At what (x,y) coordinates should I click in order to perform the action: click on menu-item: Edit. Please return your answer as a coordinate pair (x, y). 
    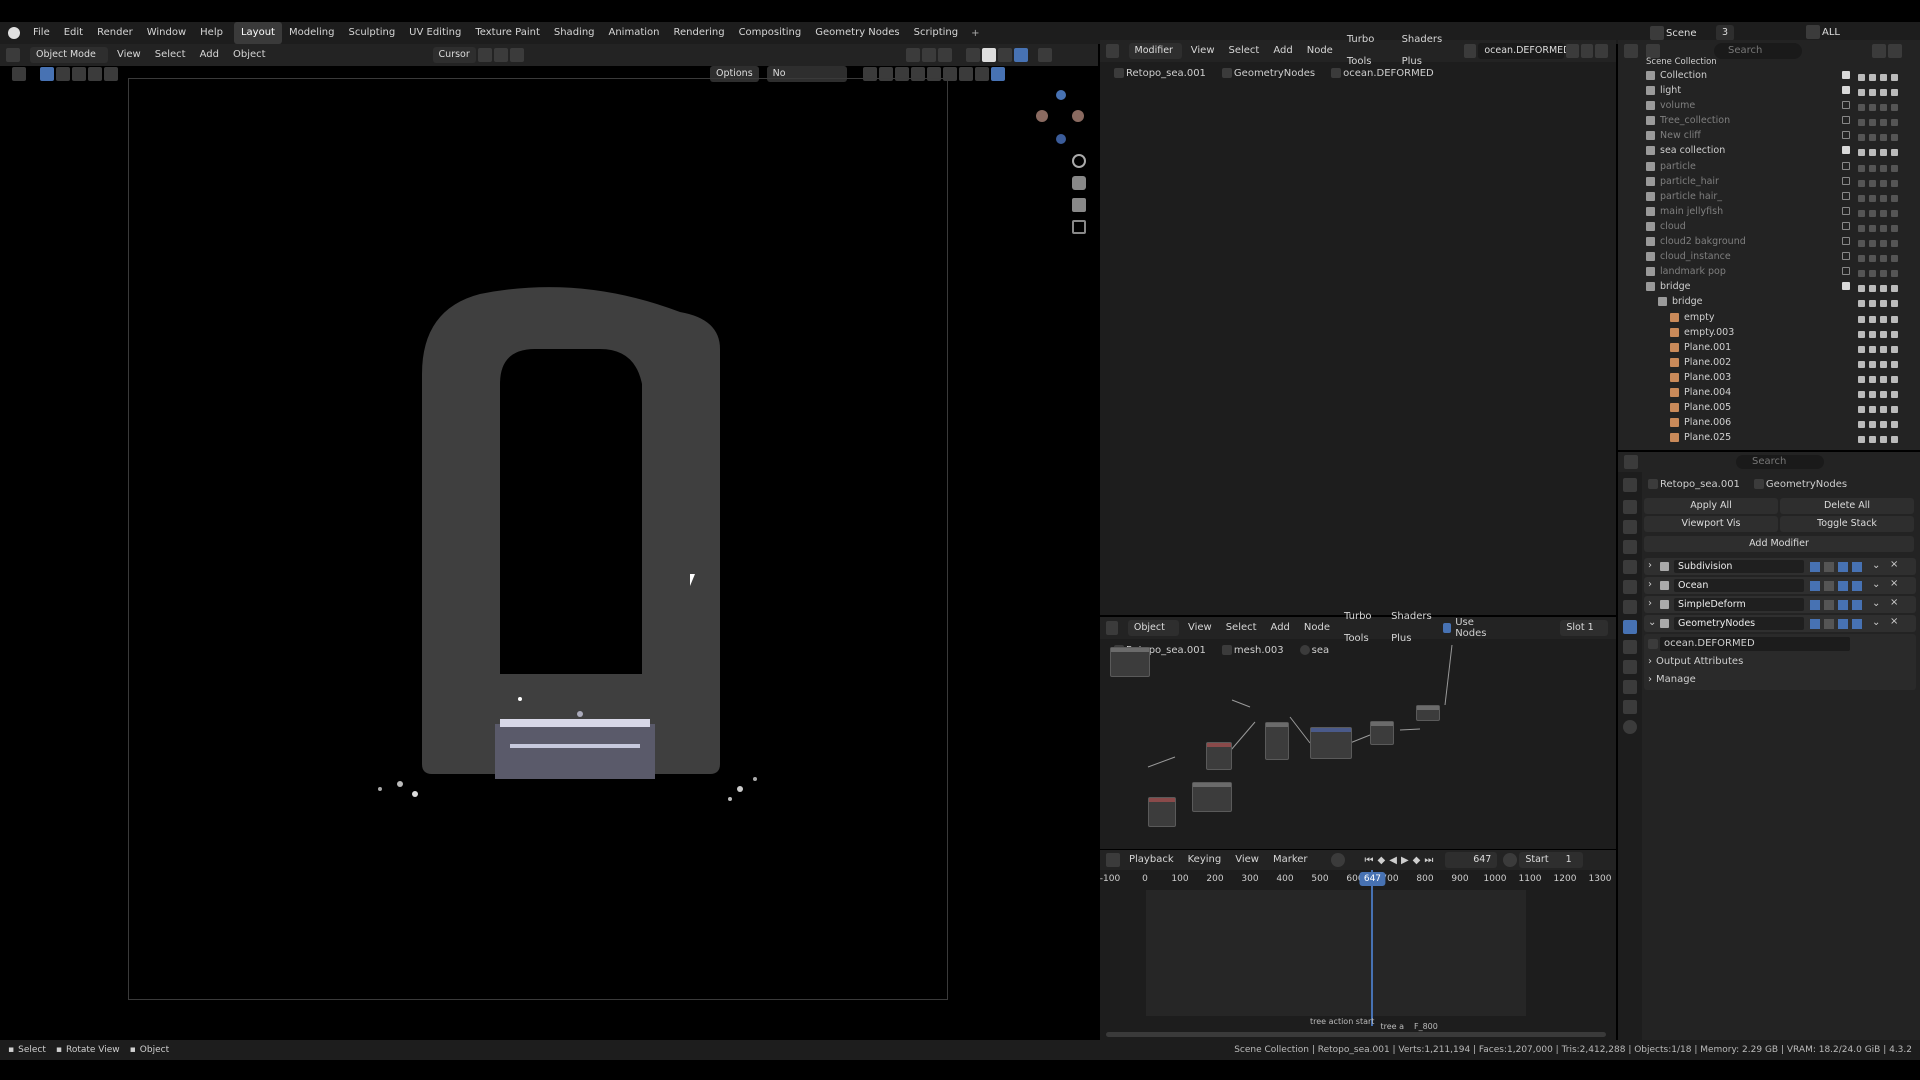
    Looking at the image, I should click on (73, 33).